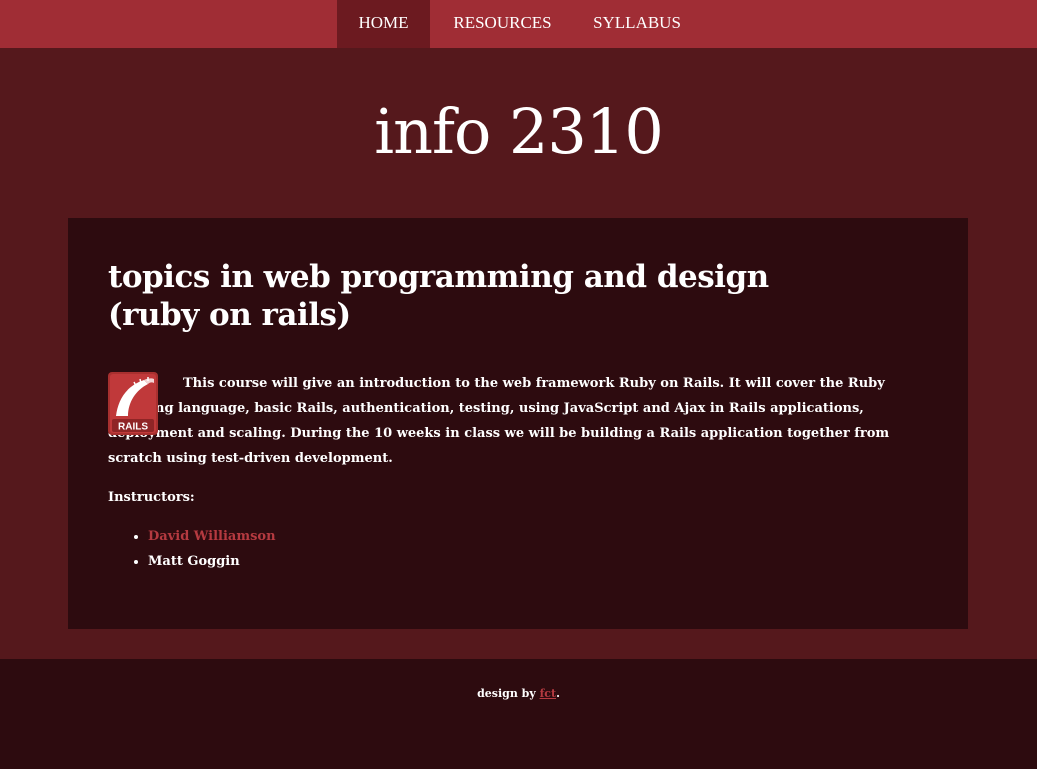  Describe the element at coordinates (438, 277) in the screenshot. I see `heading-line-1: topics in web programming and design` at that location.